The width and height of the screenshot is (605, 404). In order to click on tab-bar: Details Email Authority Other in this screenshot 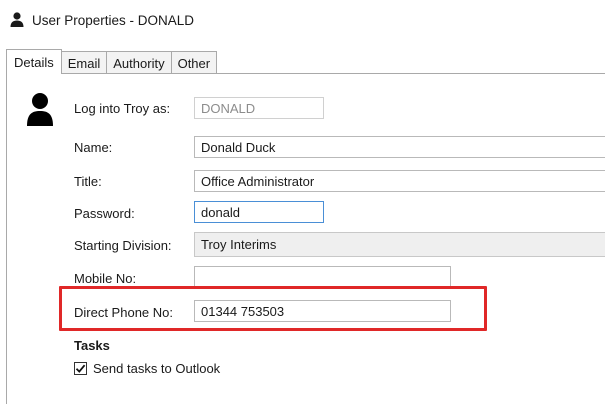, I will do `click(112, 61)`.